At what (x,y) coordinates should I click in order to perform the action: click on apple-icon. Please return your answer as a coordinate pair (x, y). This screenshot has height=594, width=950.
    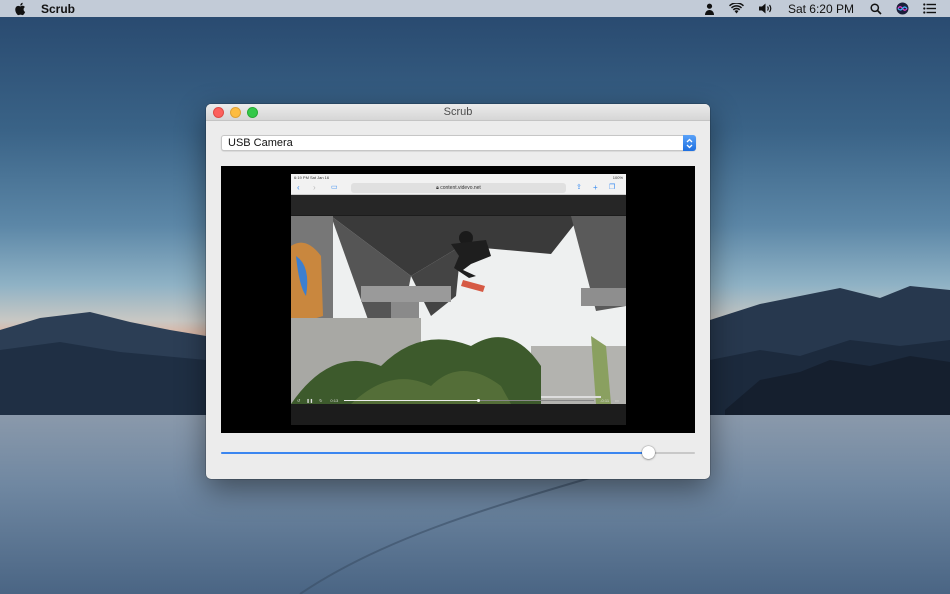
    Looking at the image, I should click on (21, 9).